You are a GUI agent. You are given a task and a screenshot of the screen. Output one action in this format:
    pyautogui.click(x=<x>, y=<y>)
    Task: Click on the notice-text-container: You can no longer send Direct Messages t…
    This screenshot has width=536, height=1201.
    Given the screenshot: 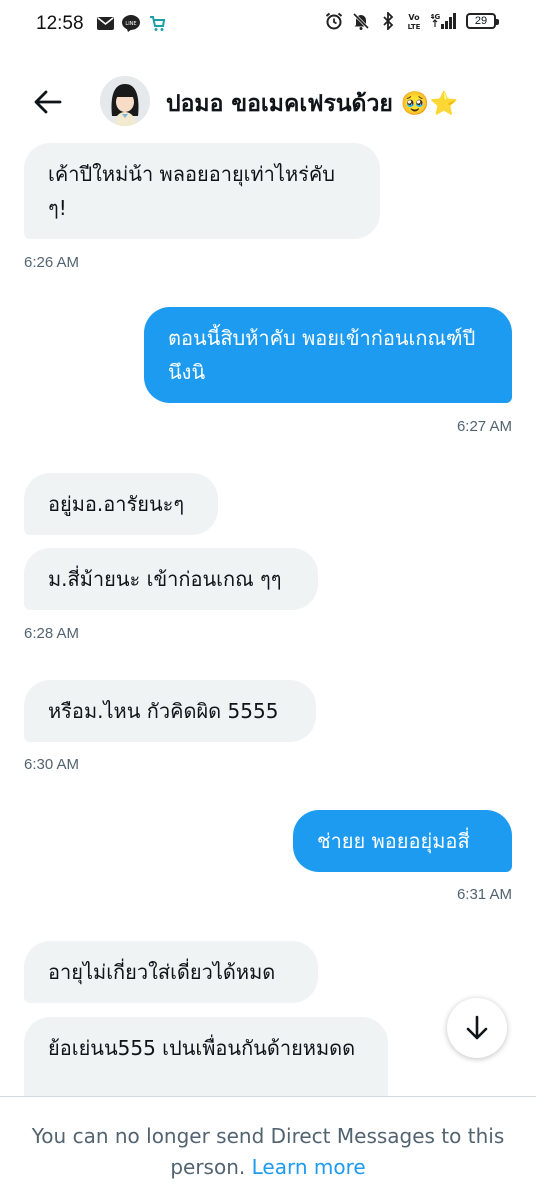 What is the action you would take?
    pyautogui.click(x=268, y=1152)
    